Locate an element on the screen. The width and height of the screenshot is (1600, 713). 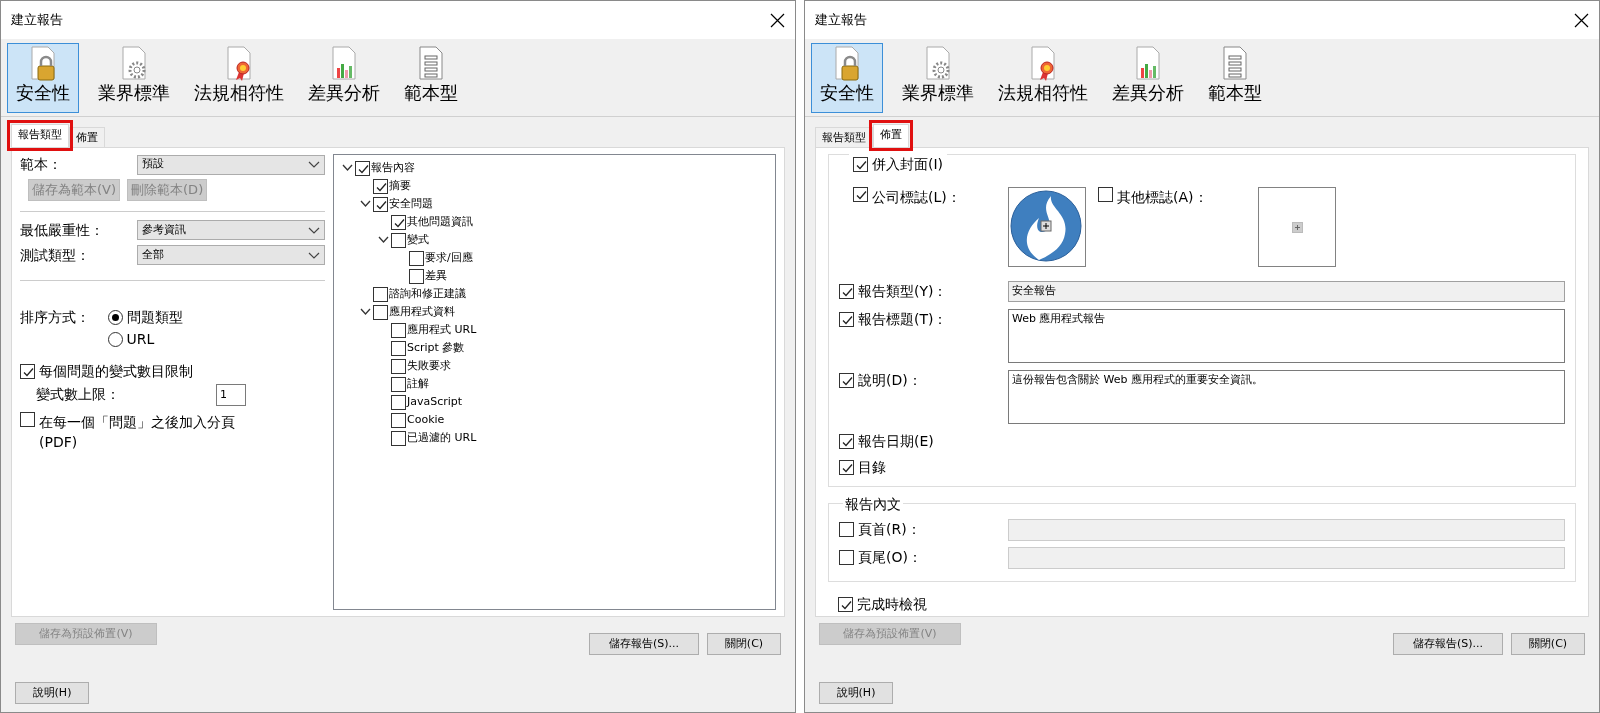
tree-item: 註解 is located at coordinates (418, 384).